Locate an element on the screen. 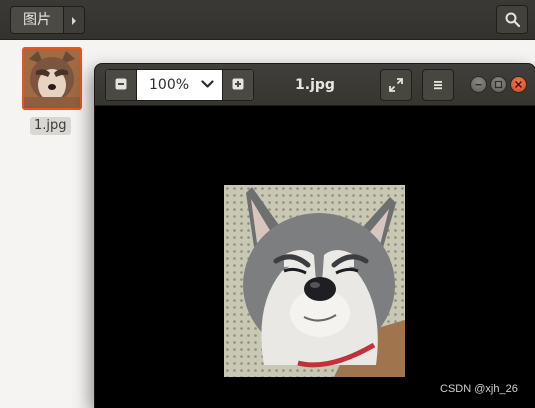  minimize-icon is located at coordinates (478, 85).